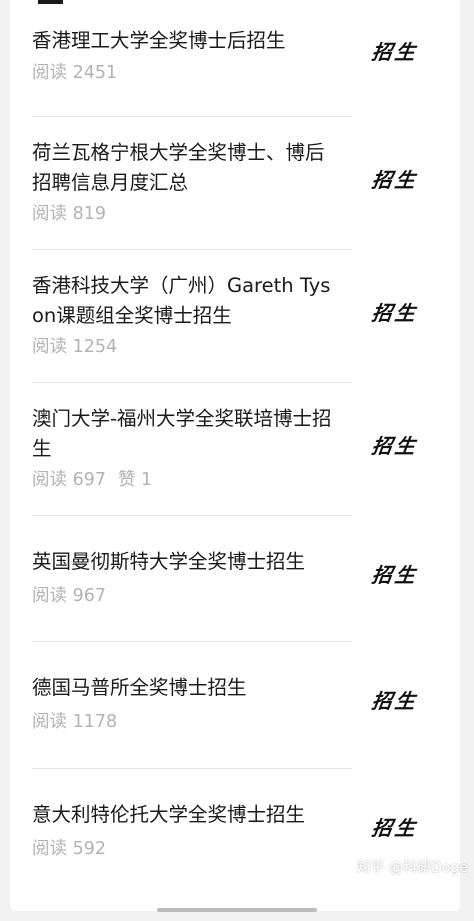 This screenshot has width=474, height=921. Describe the element at coordinates (187, 562) in the screenshot. I see `article-title: 英国曼彻斯特大学全奖博士招生` at that location.